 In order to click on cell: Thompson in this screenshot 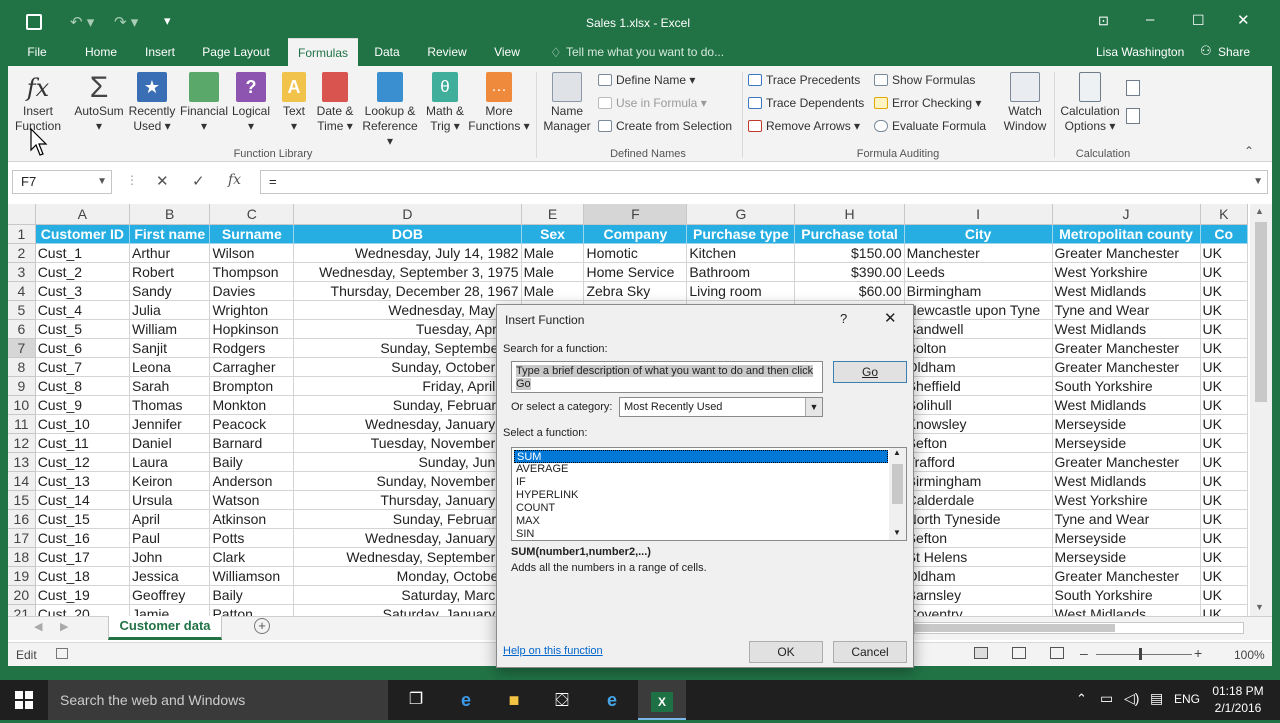, I will do `click(252, 272)`.